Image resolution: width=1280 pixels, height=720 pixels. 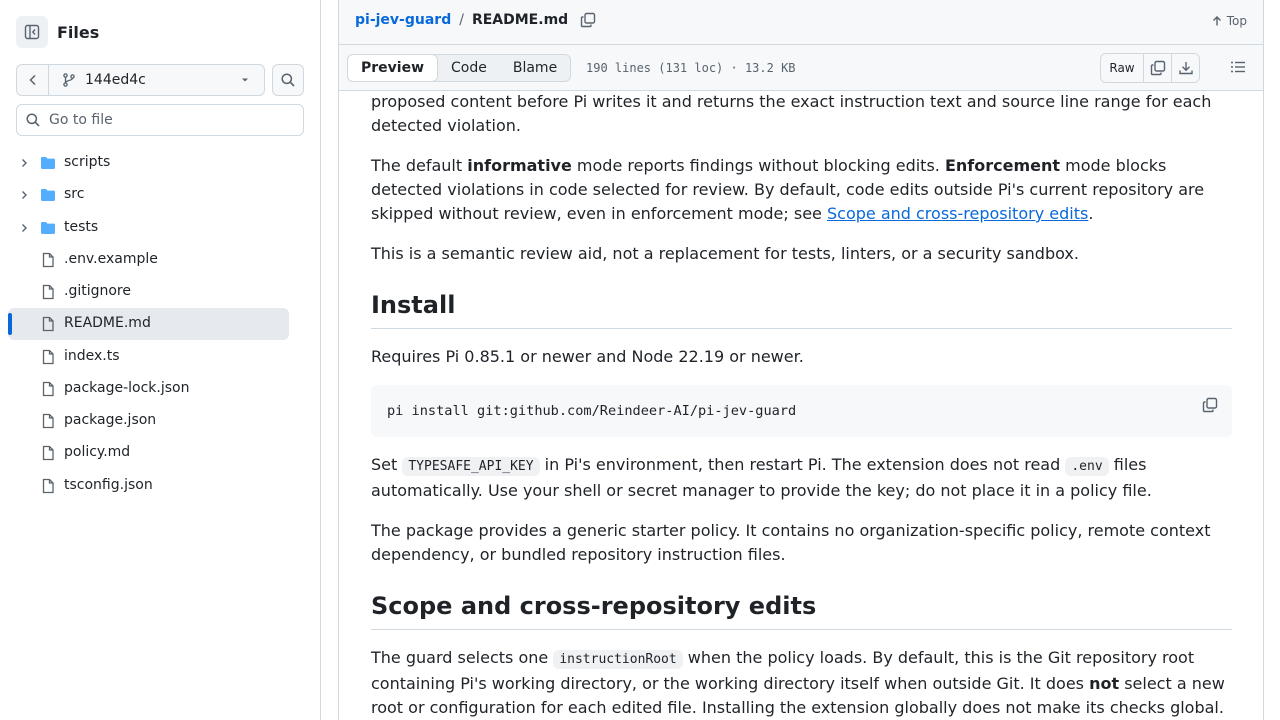 I want to click on copy-raw-button, so click(x=1157, y=68).